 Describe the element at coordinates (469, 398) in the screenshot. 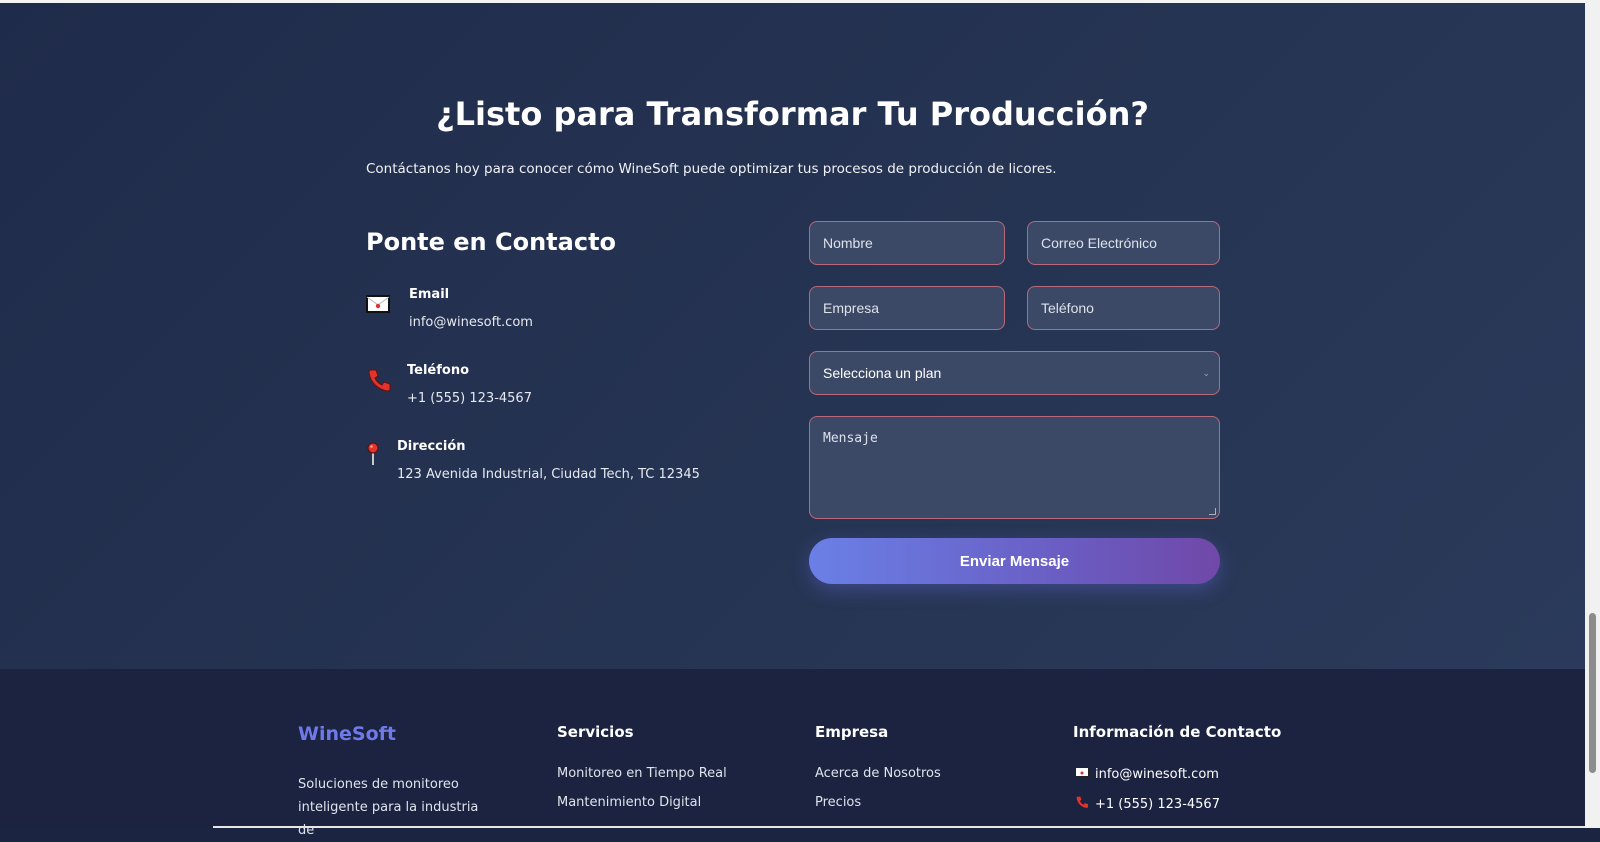

I see `contact-item-value: +1 (555) 123-4567` at that location.